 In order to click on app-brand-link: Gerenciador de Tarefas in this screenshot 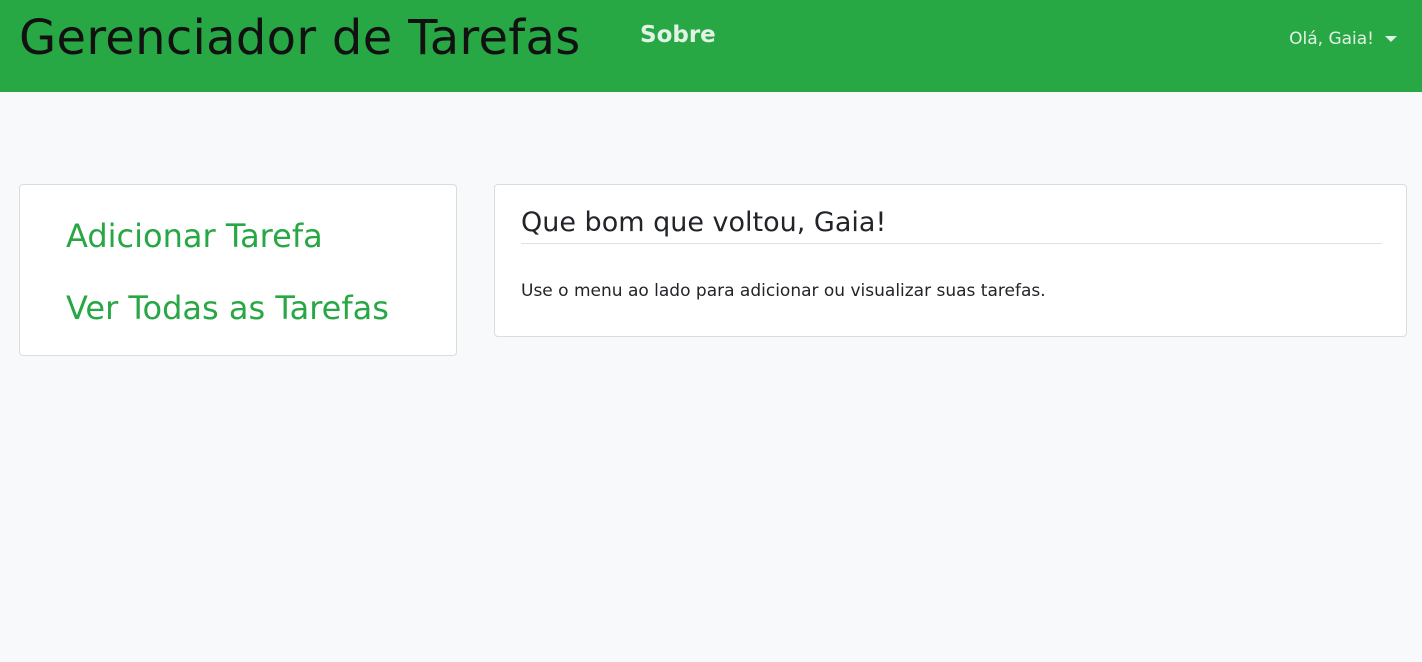, I will do `click(300, 38)`.